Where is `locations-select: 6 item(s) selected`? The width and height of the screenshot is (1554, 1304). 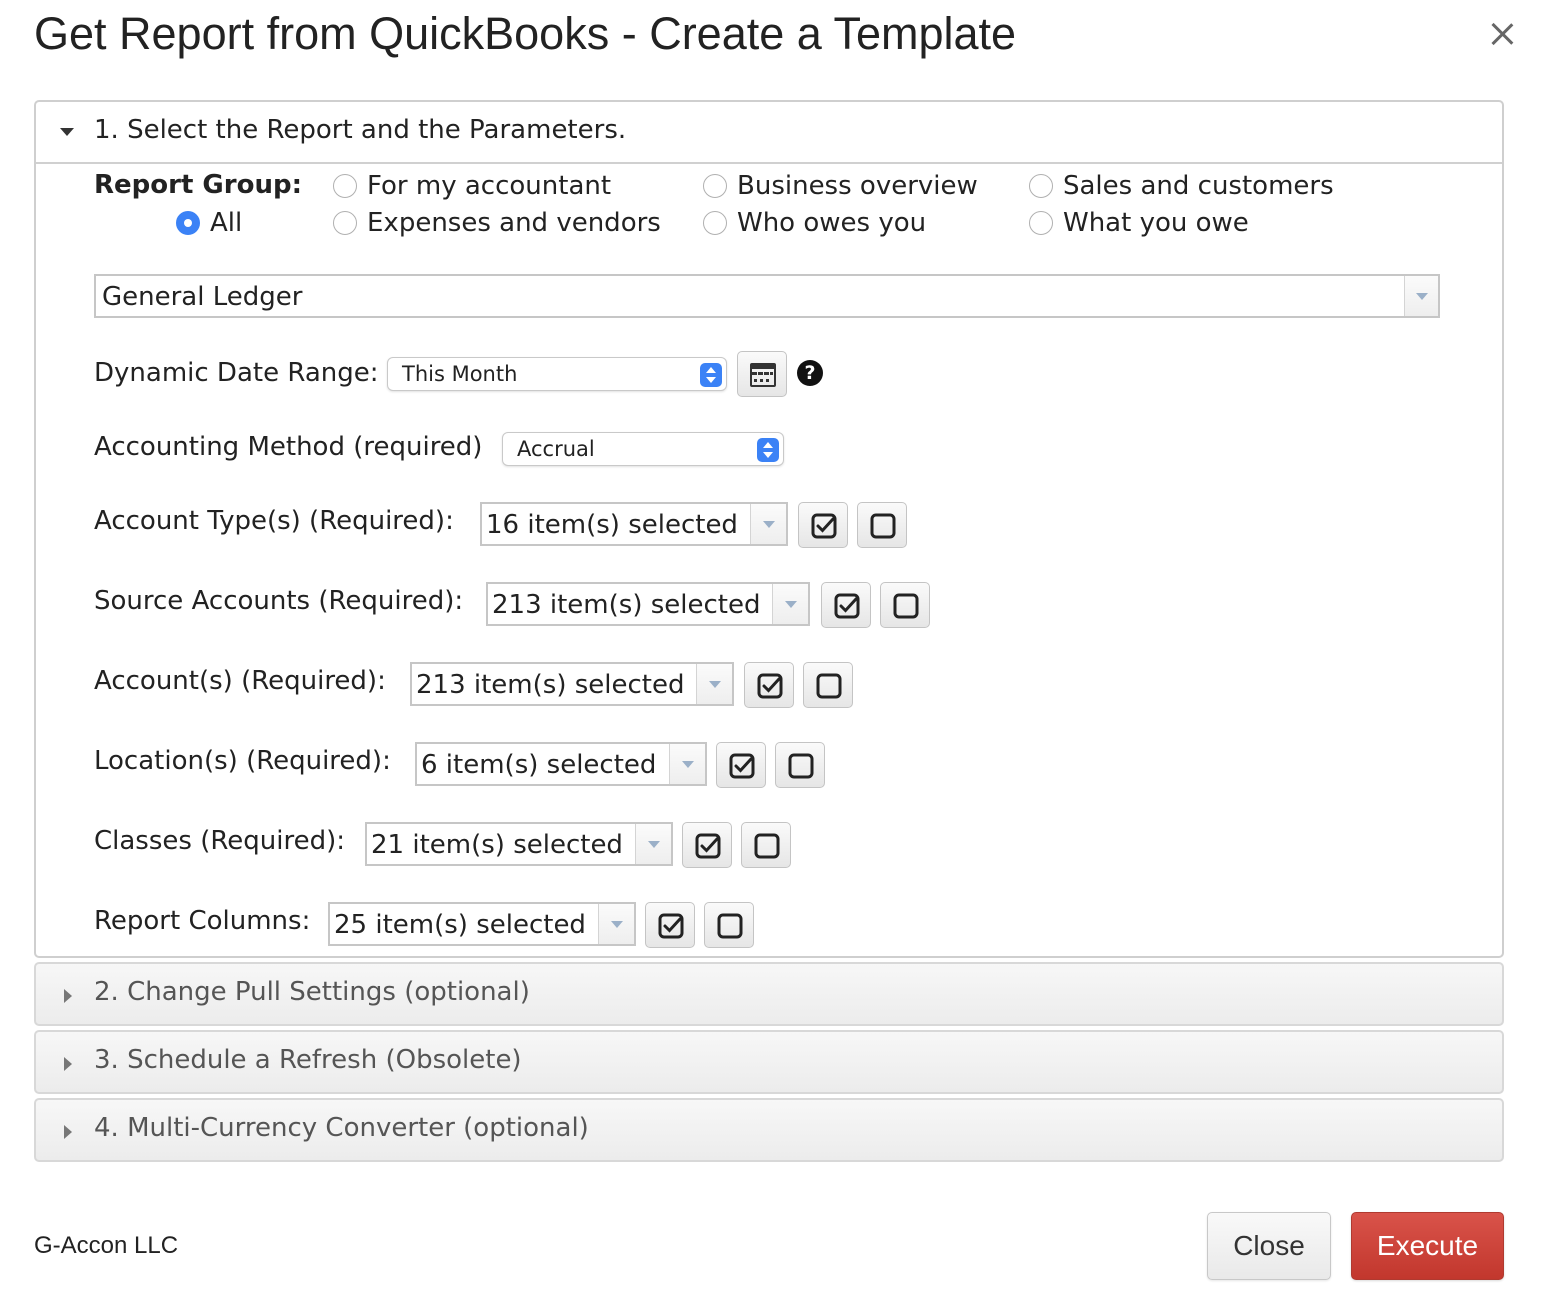 locations-select: 6 item(s) selected is located at coordinates (561, 764).